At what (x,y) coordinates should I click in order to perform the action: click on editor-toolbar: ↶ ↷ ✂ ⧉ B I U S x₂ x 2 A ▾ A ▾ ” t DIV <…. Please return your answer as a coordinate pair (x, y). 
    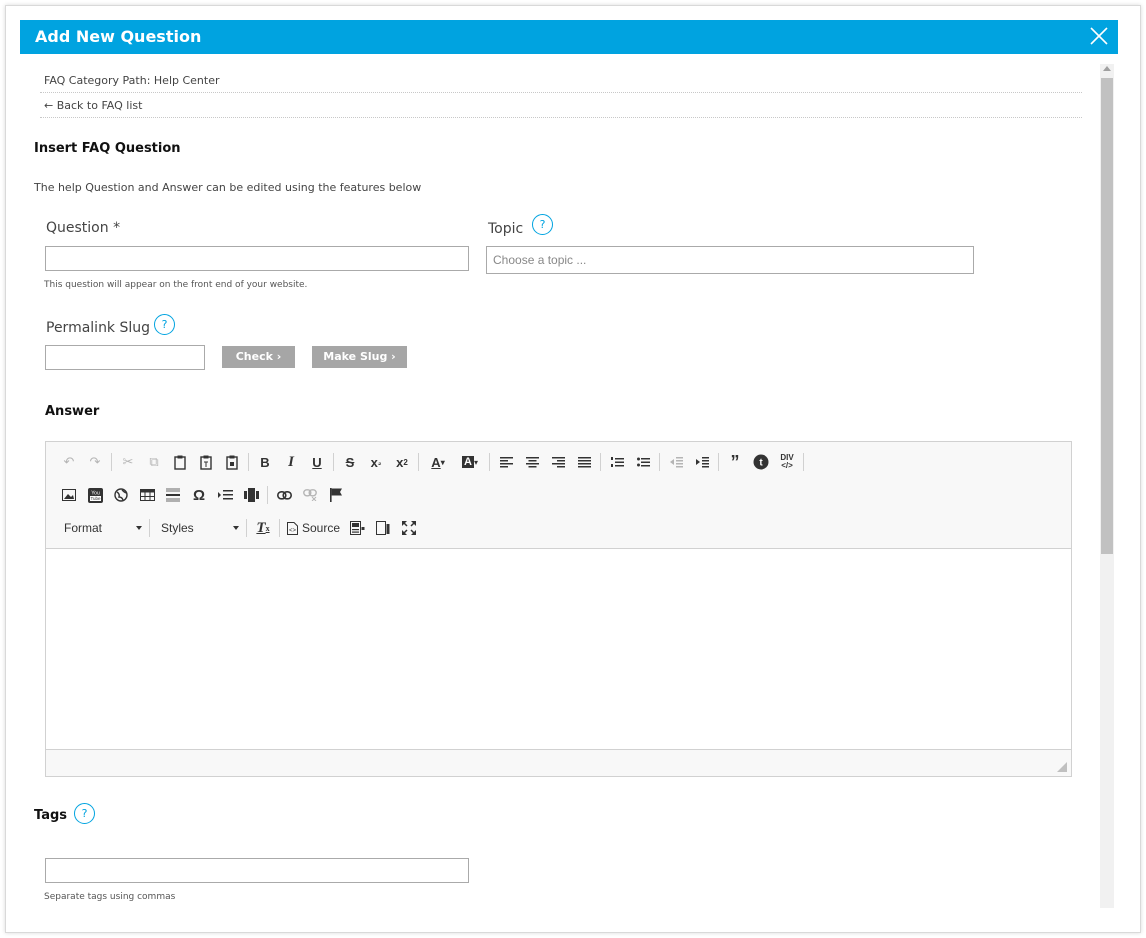
    Looking at the image, I should click on (558, 495).